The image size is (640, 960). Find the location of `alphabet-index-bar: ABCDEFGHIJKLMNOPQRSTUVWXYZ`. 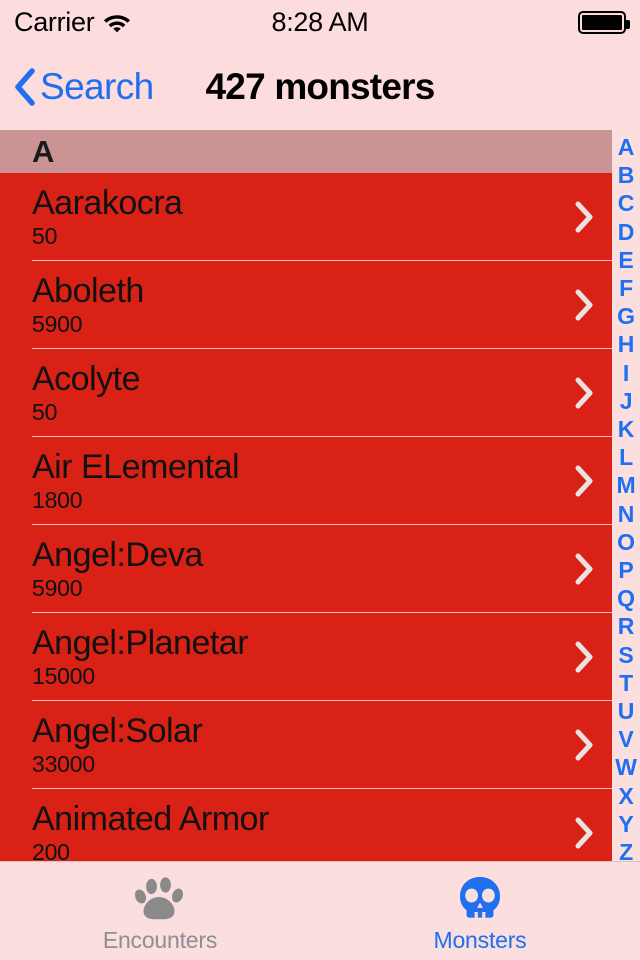

alphabet-index-bar: ABCDEFGHIJKLMNOPQRSTUVWXYZ is located at coordinates (626, 497).